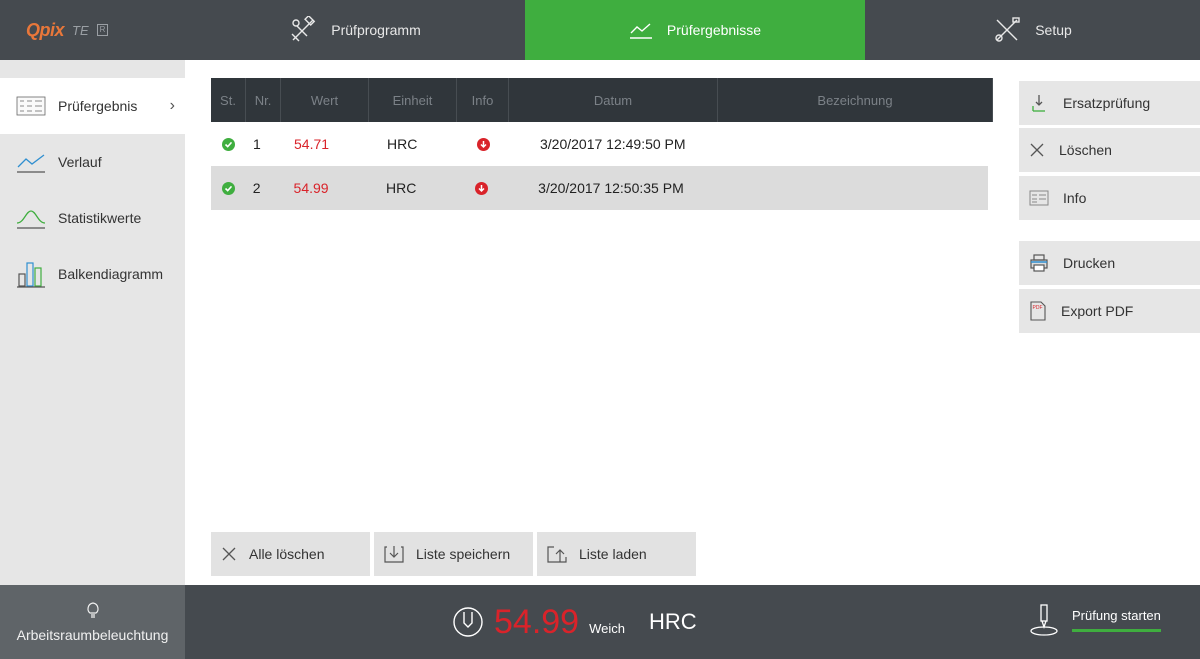 The height and width of the screenshot is (659, 1200). Describe the element at coordinates (92, 30) in the screenshot. I see `app-logo: Qpix TE R` at that location.